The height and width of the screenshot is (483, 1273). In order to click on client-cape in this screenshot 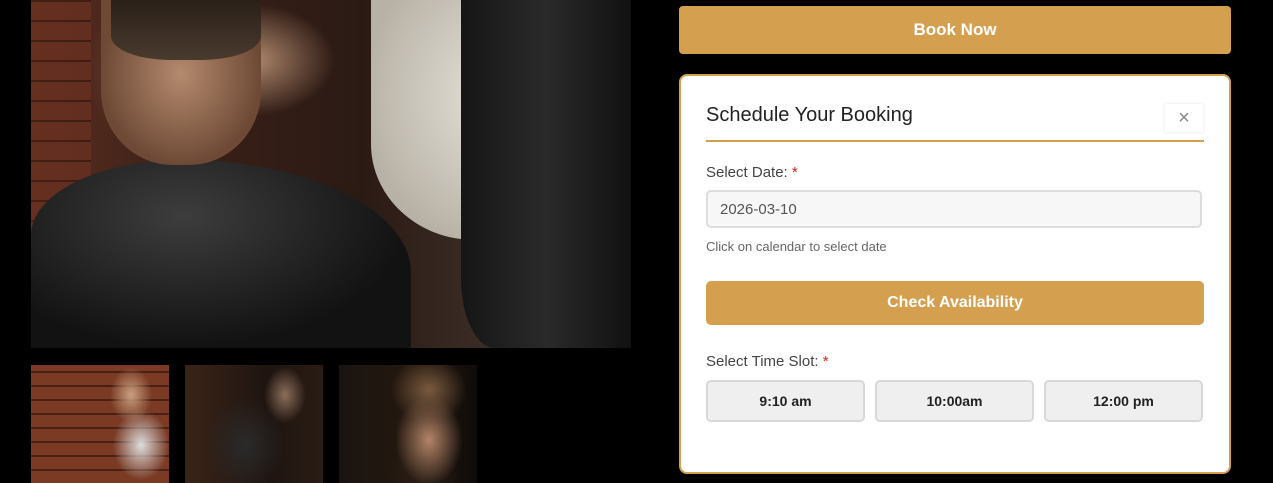, I will do `click(221, 254)`.